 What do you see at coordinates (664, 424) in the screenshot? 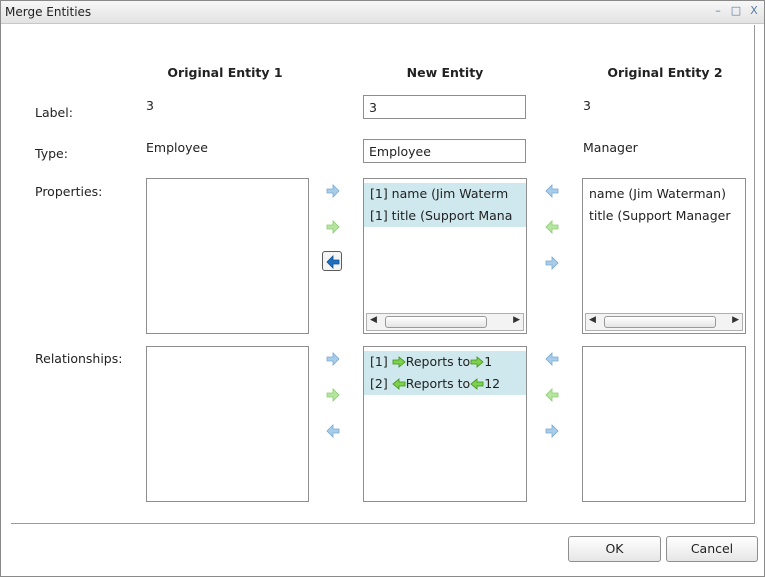
I see `entity2-relationships-list` at bounding box center [664, 424].